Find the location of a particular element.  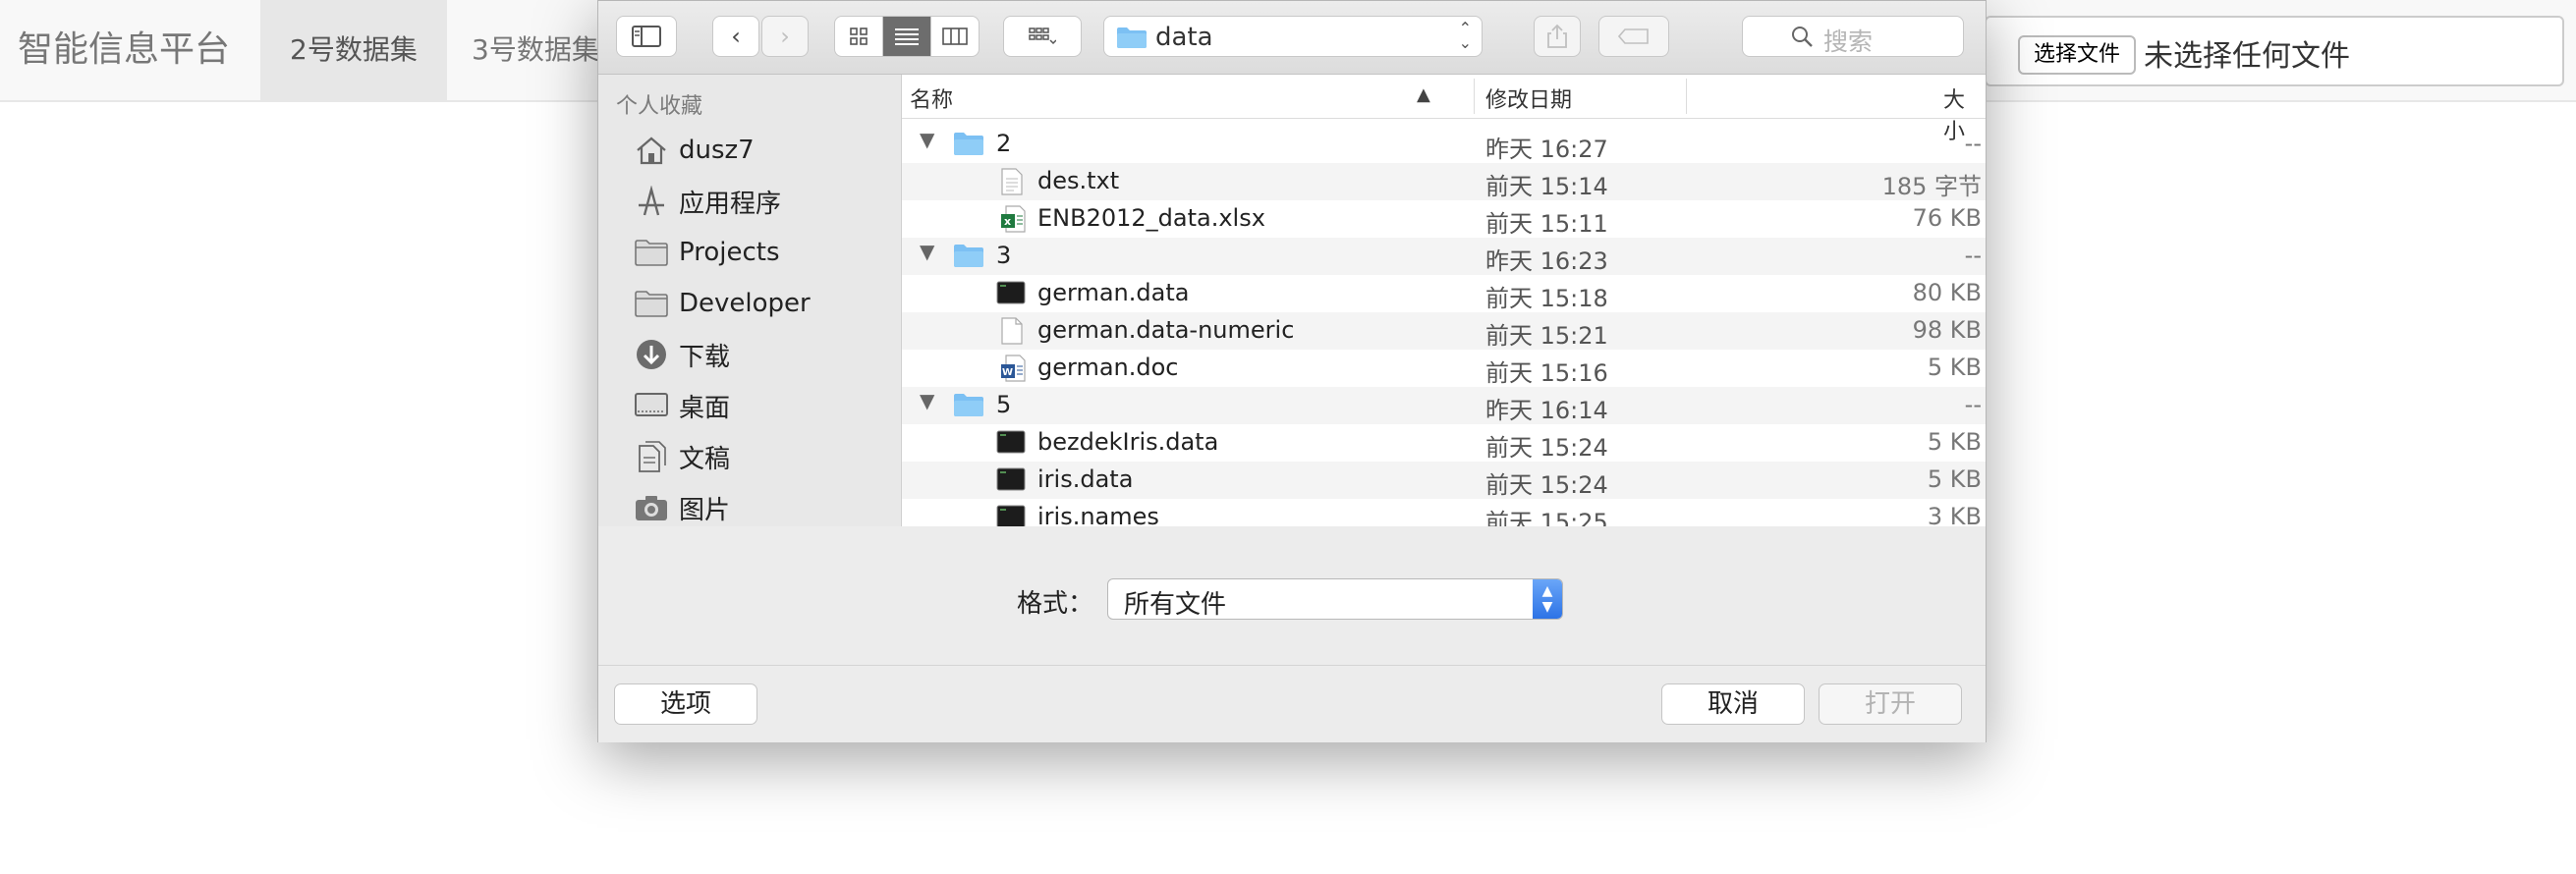

file-row-enb2012-xlsx: x ENB2012_data.xlsx 前天 15:11 76 KB is located at coordinates (1444, 219).